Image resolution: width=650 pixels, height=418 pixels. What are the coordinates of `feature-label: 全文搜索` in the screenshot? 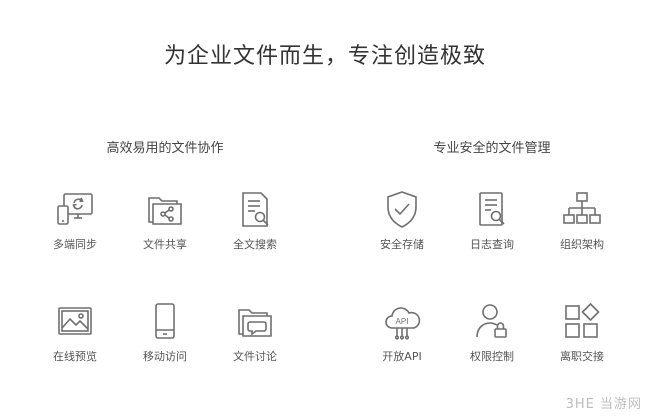 It's located at (255, 244).